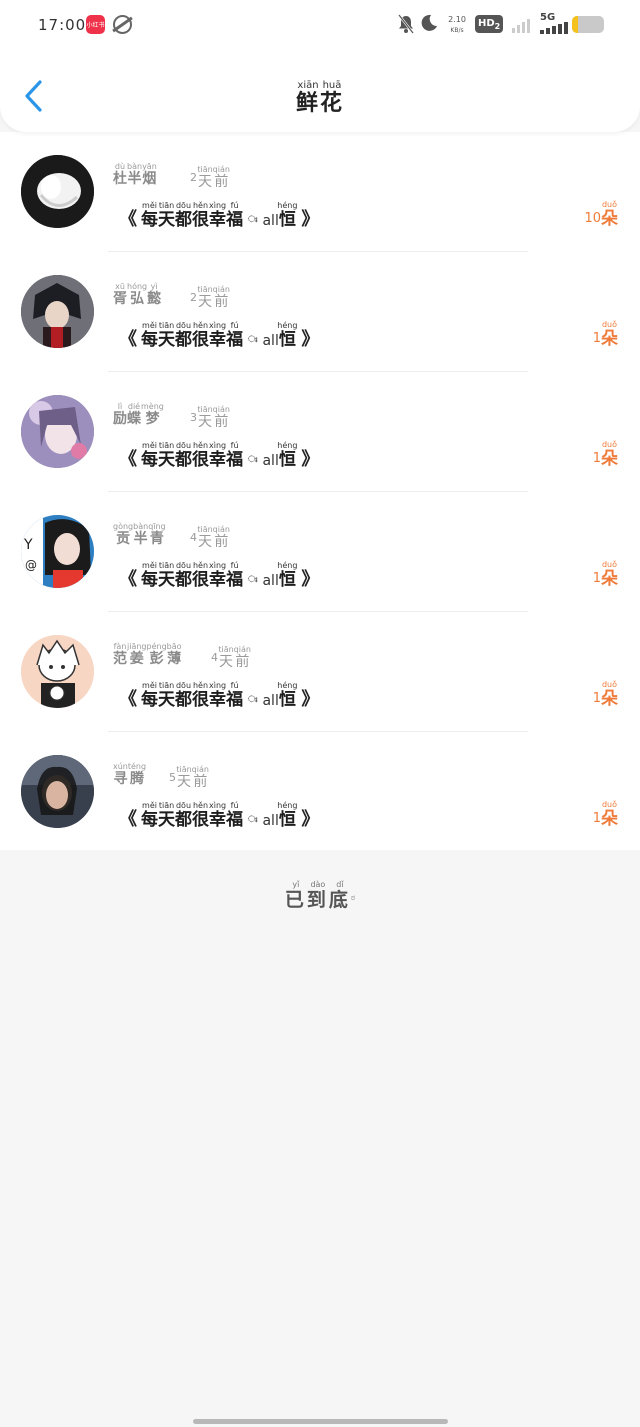  Describe the element at coordinates (28, 545) in the screenshot. I see `svg-text: Y` at that location.